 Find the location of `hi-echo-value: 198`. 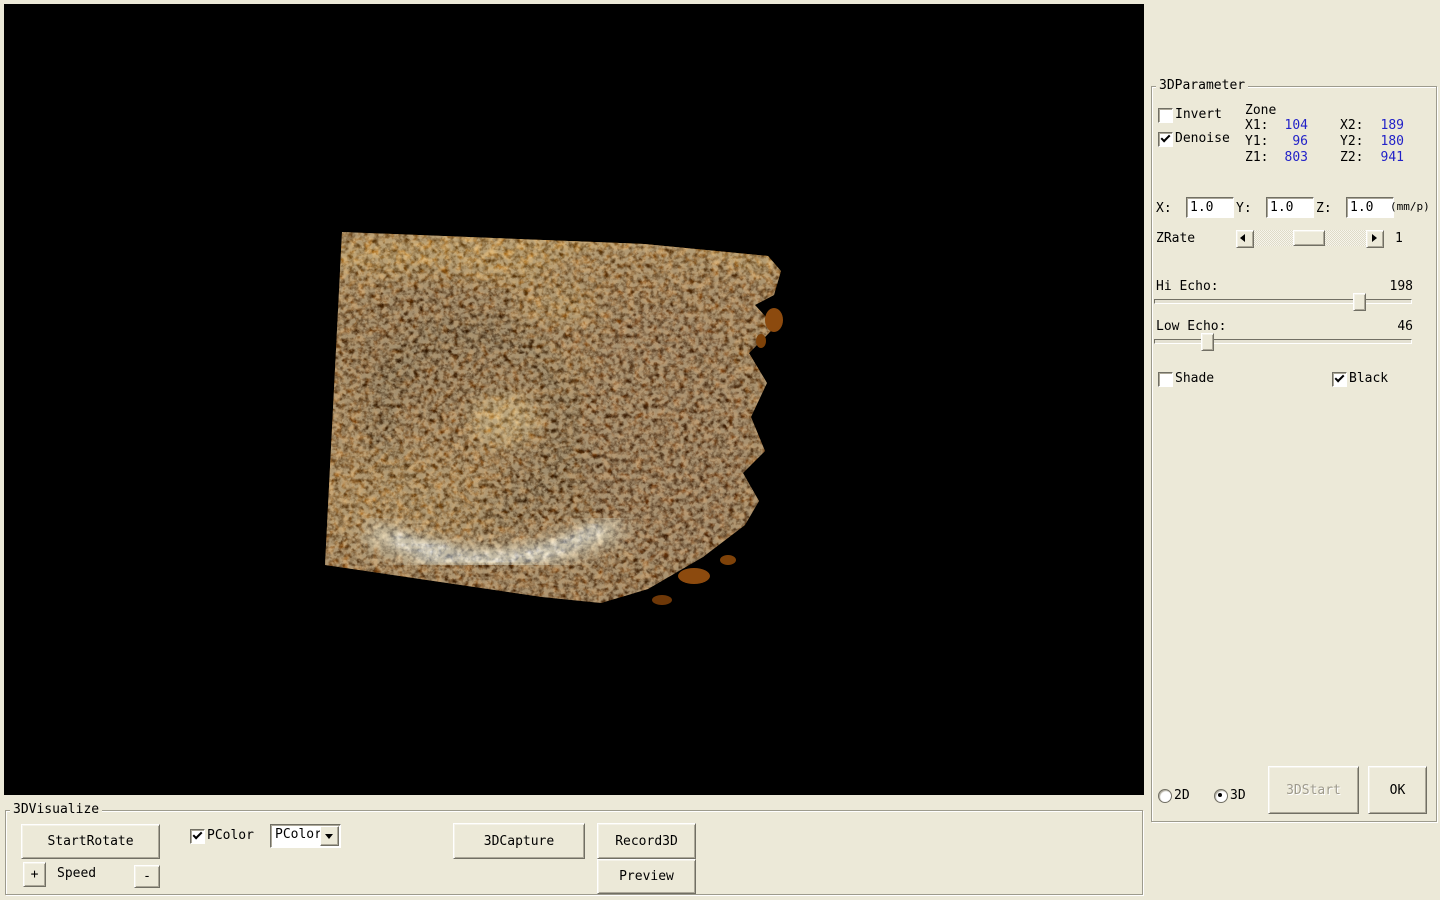

hi-echo-value: 198 is located at coordinates (1401, 286).